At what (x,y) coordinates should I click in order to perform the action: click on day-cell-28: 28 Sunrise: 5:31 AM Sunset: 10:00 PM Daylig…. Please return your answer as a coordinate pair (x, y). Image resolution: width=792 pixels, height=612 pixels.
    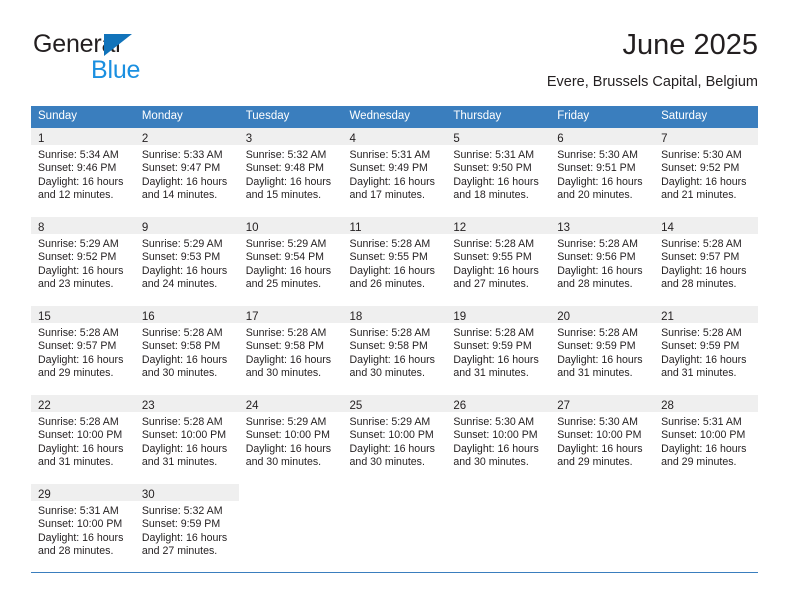
    Looking at the image, I should click on (706, 439).